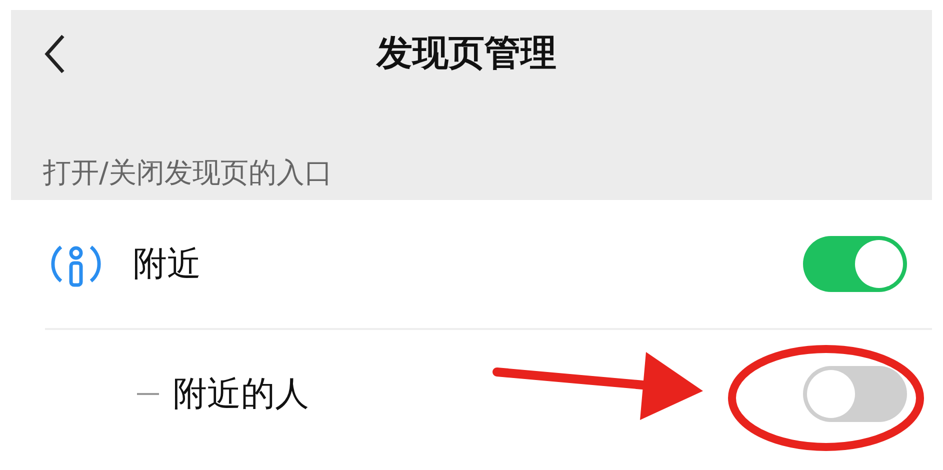 The width and height of the screenshot is (943, 470). What do you see at coordinates (188, 173) in the screenshot?
I see `section-label: 打开/关闭发现页的入口` at bounding box center [188, 173].